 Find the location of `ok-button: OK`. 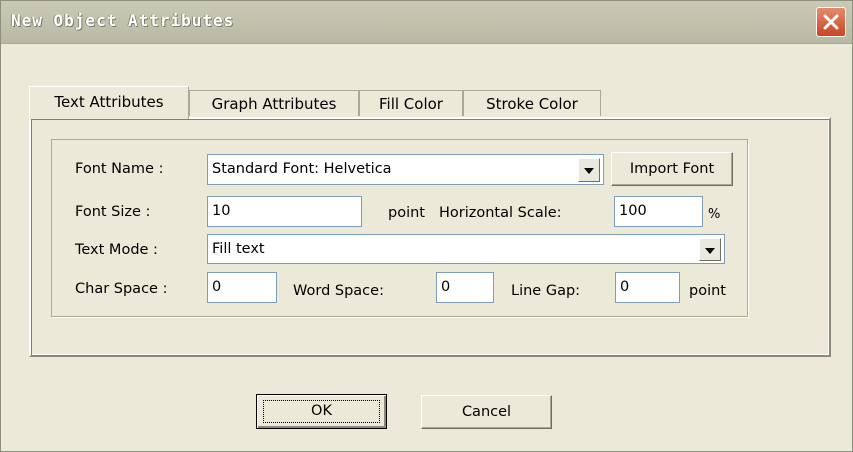

ok-button: OK is located at coordinates (321, 411).